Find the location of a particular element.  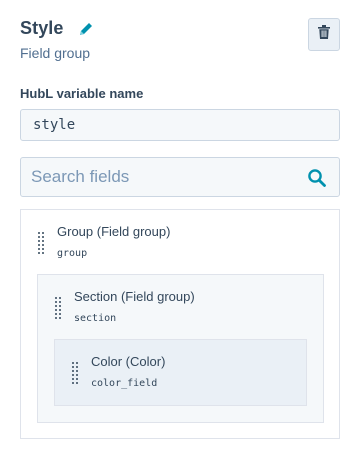

panel-header: Style Field group is located at coordinates (180, 41).